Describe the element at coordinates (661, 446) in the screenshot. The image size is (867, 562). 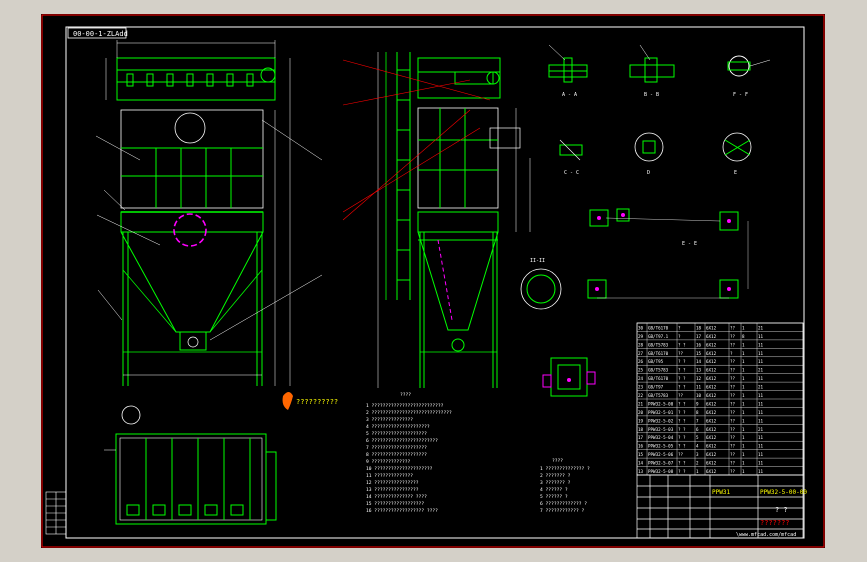
I see `bom-cell: PPW32-5-05` at that location.